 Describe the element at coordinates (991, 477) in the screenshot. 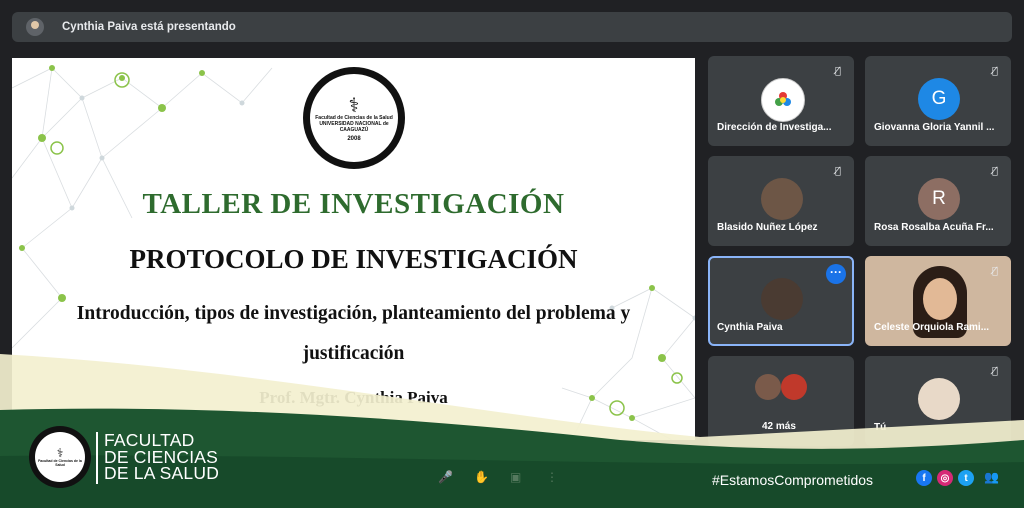

I see `people-icon: 👥` at that location.